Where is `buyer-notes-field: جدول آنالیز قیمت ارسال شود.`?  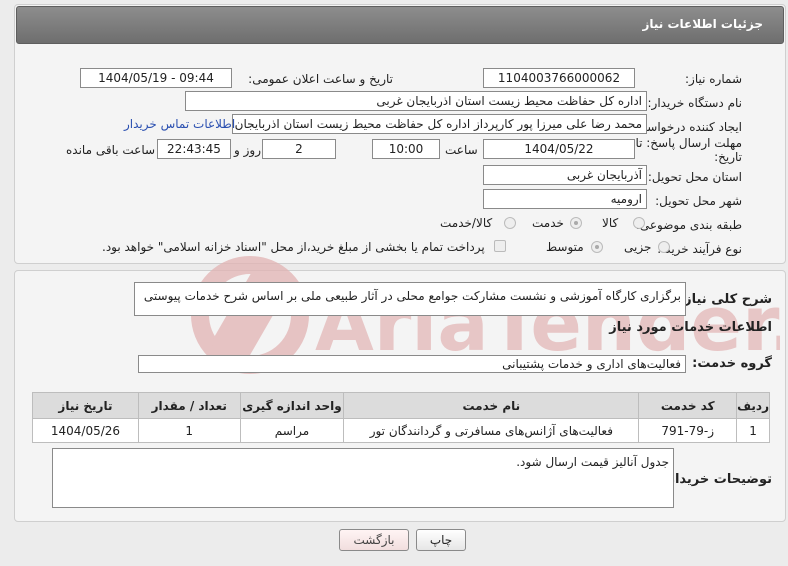
buyer-notes-field: جدول آنالیز قیمت ارسال شود. is located at coordinates (363, 478).